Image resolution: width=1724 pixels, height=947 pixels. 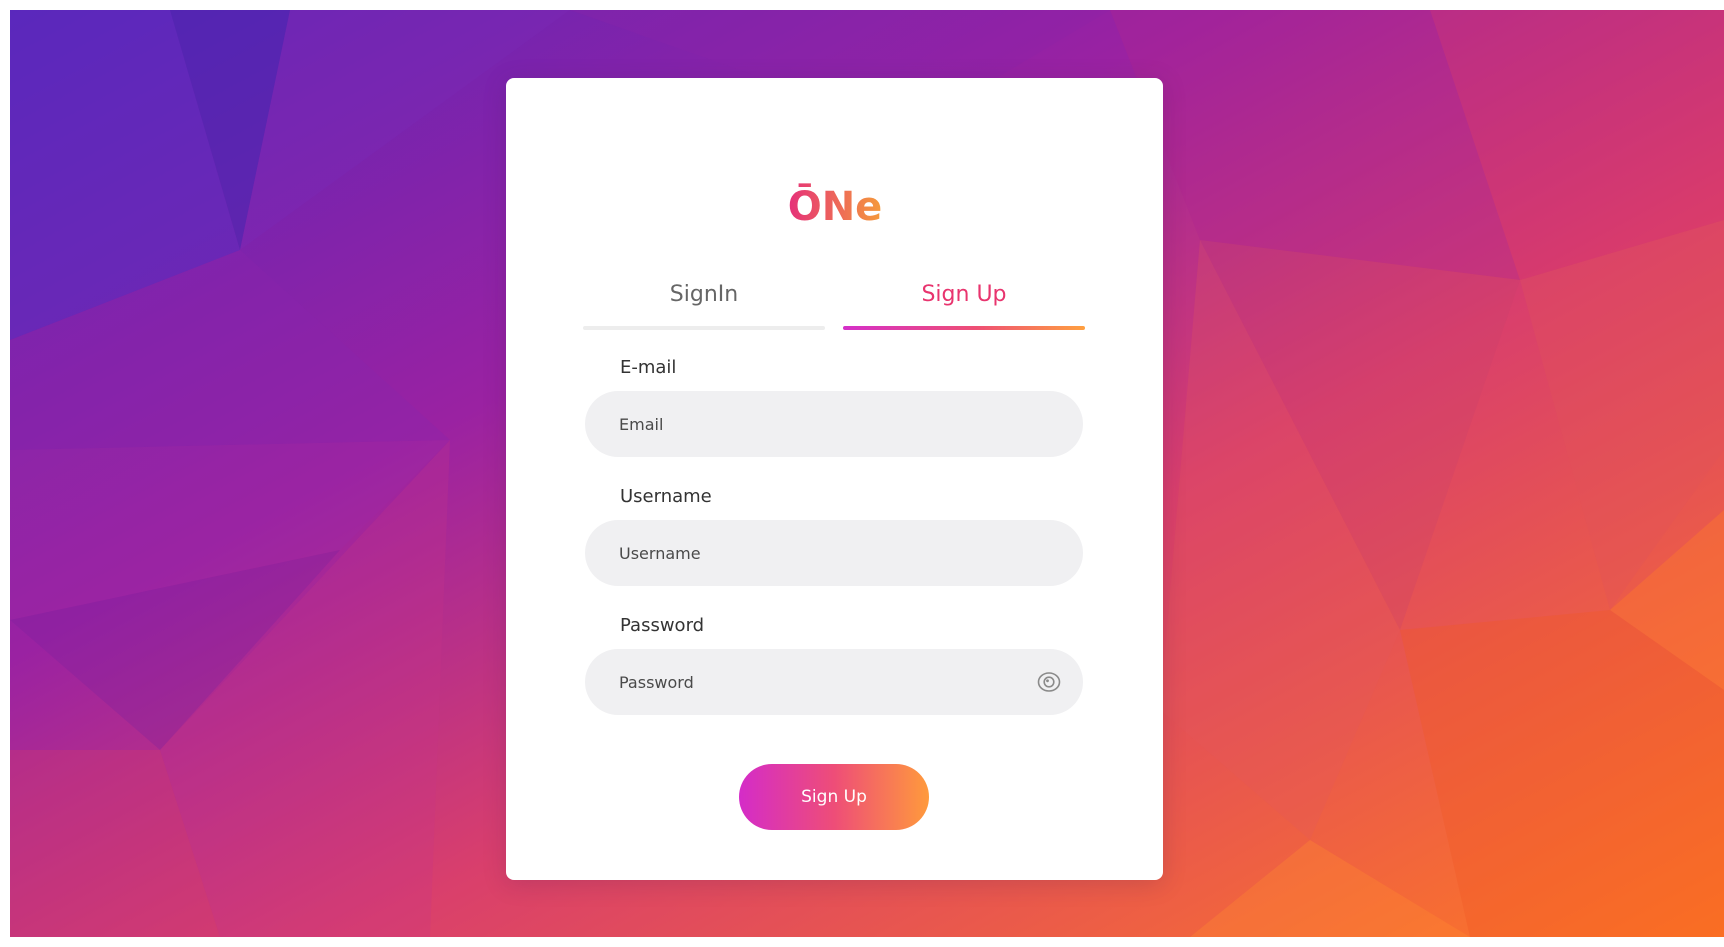 What do you see at coordinates (819, 424) in the screenshot?
I see `email-input` at bounding box center [819, 424].